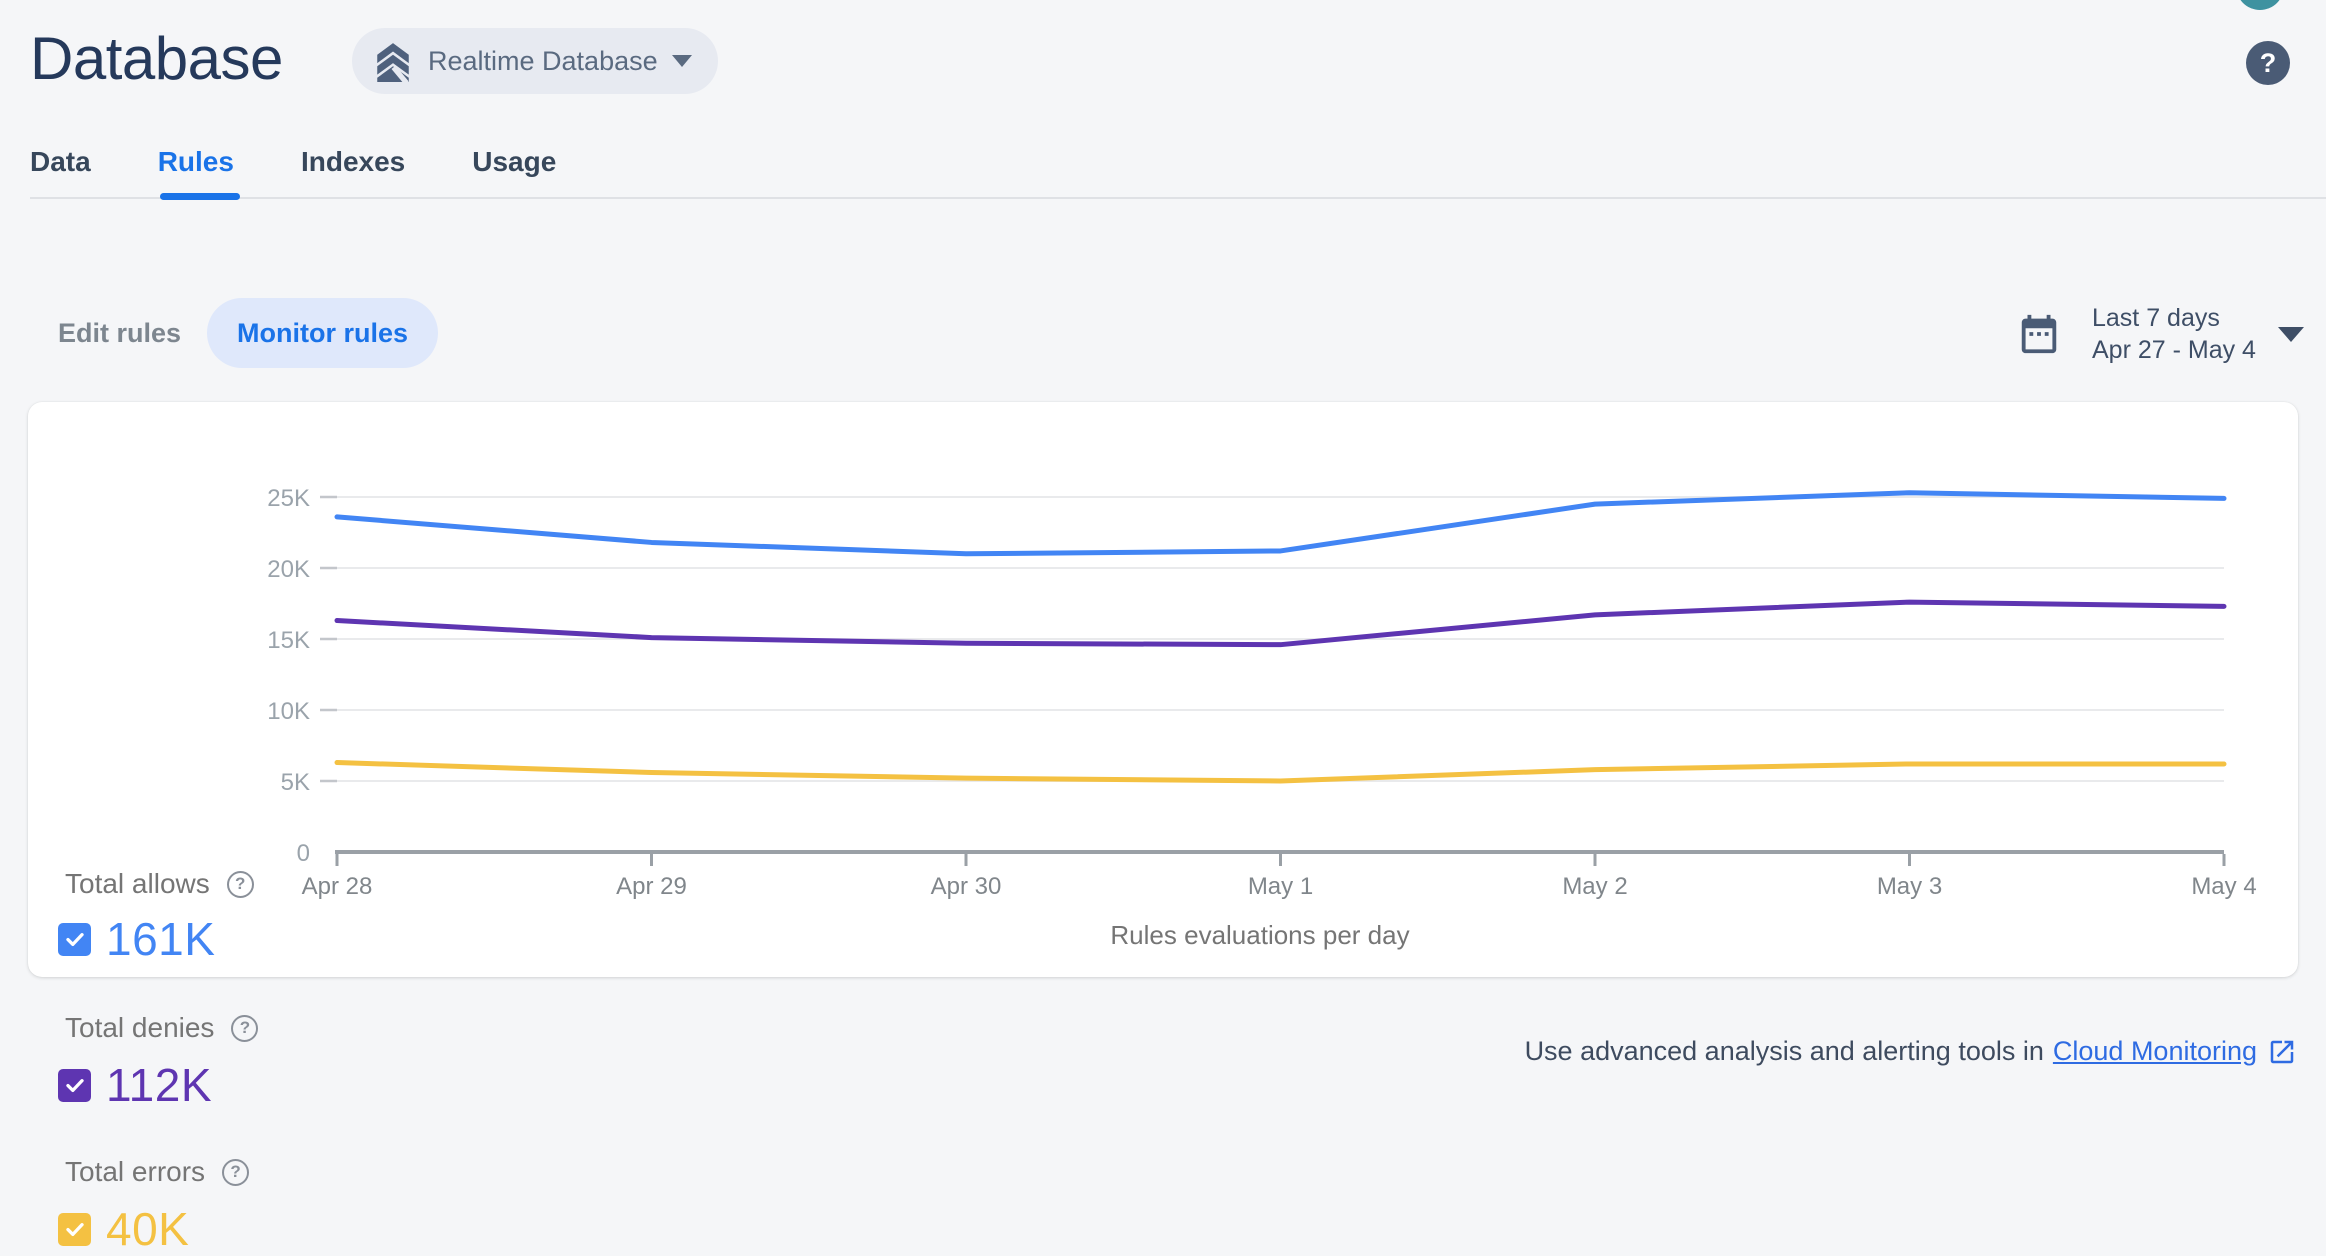 The width and height of the screenshot is (2326, 1256). I want to click on chip-label: Realtime Database, so click(543, 60).